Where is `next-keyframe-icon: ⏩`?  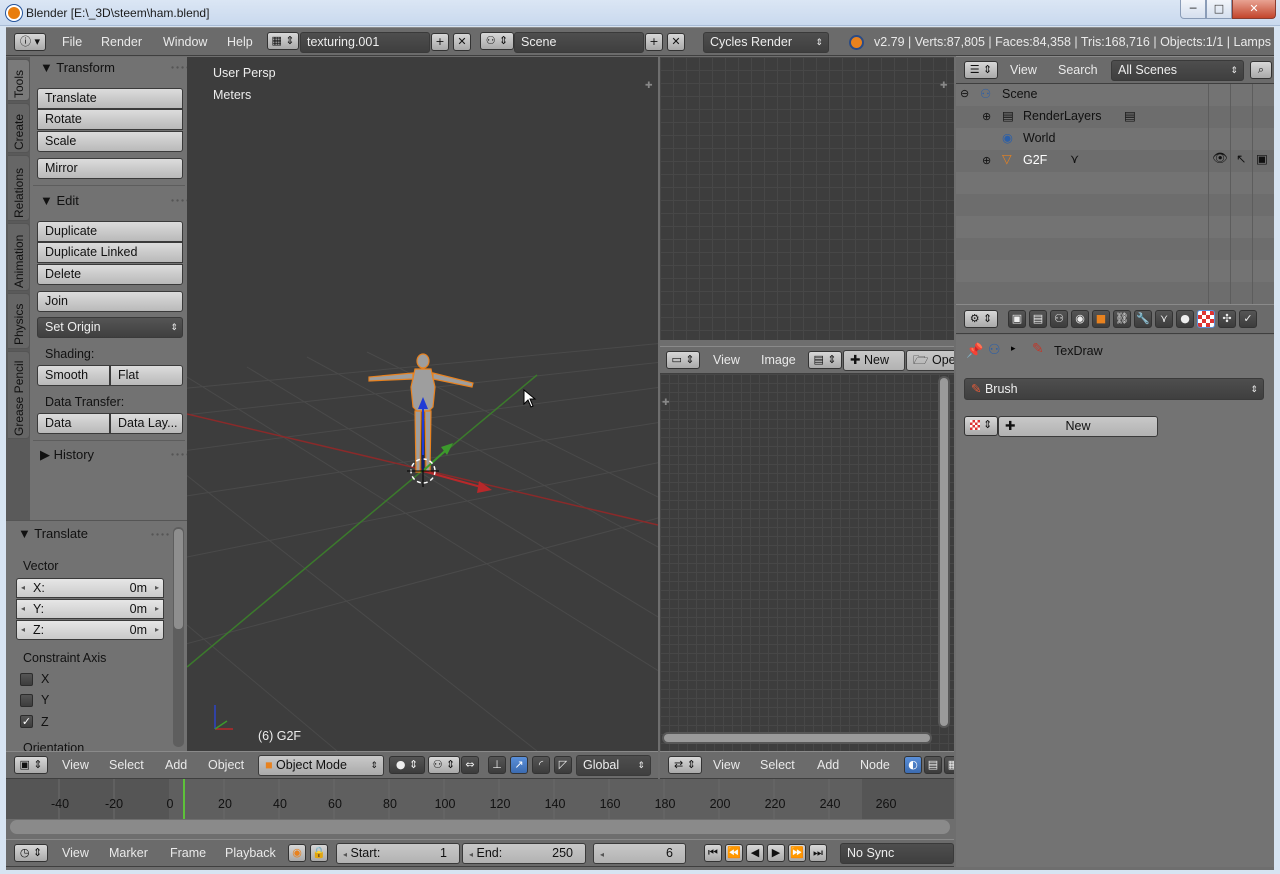 next-keyframe-icon: ⏩ is located at coordinates (797, 853).